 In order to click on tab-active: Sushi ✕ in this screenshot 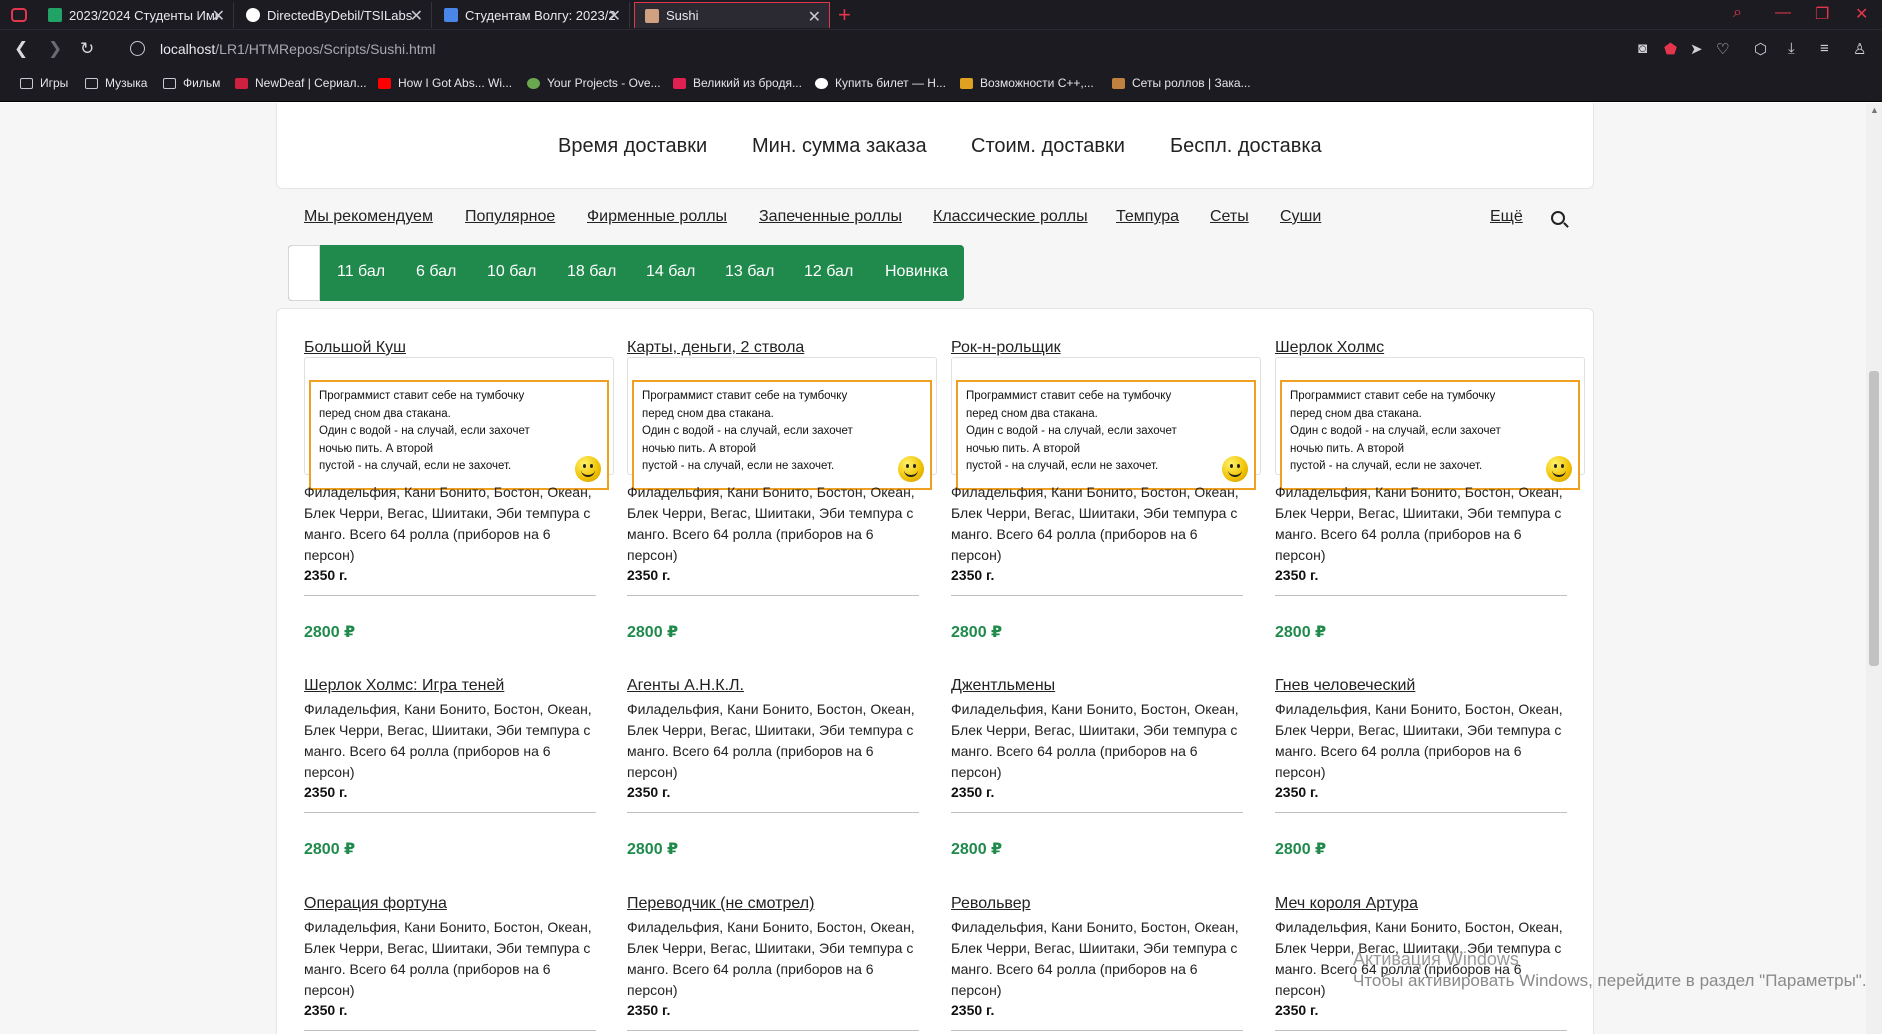, I will do `click(732, 15)`.